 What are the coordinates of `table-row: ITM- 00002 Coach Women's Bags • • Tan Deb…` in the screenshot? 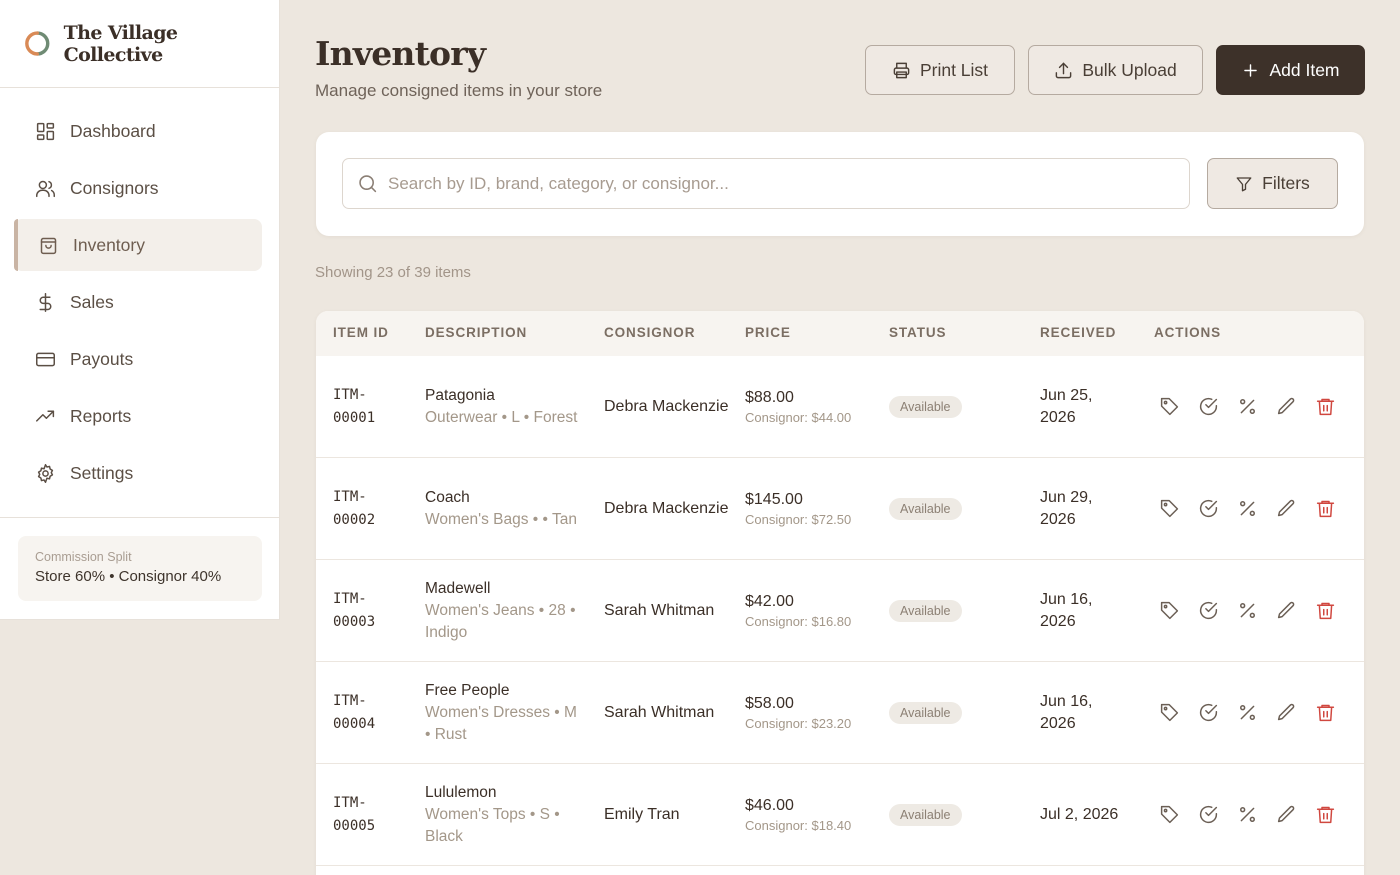 It's located at (840, 509).